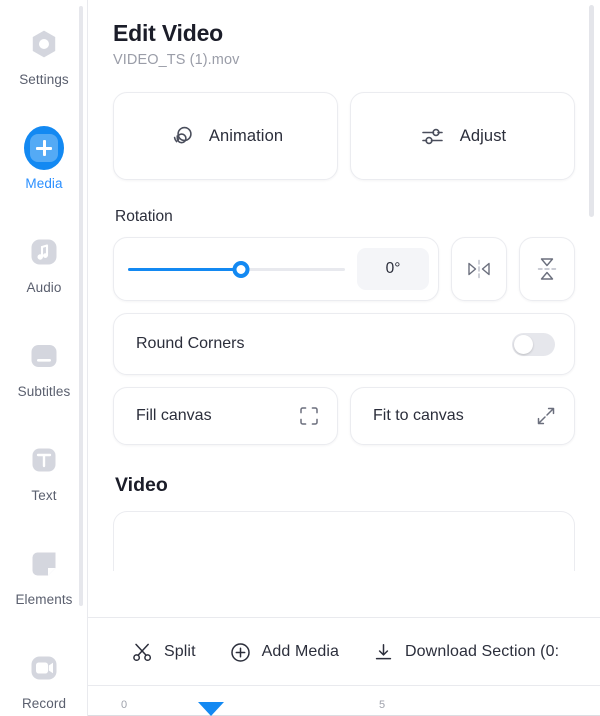 Image resolution: width=600 pixels, height=716 pixels. What do you see at coordinates (344, 416) in the screenshot?
I see `canvas-fit-row: Fill canvas Fit to canvas` at bounding box center [344, 416].